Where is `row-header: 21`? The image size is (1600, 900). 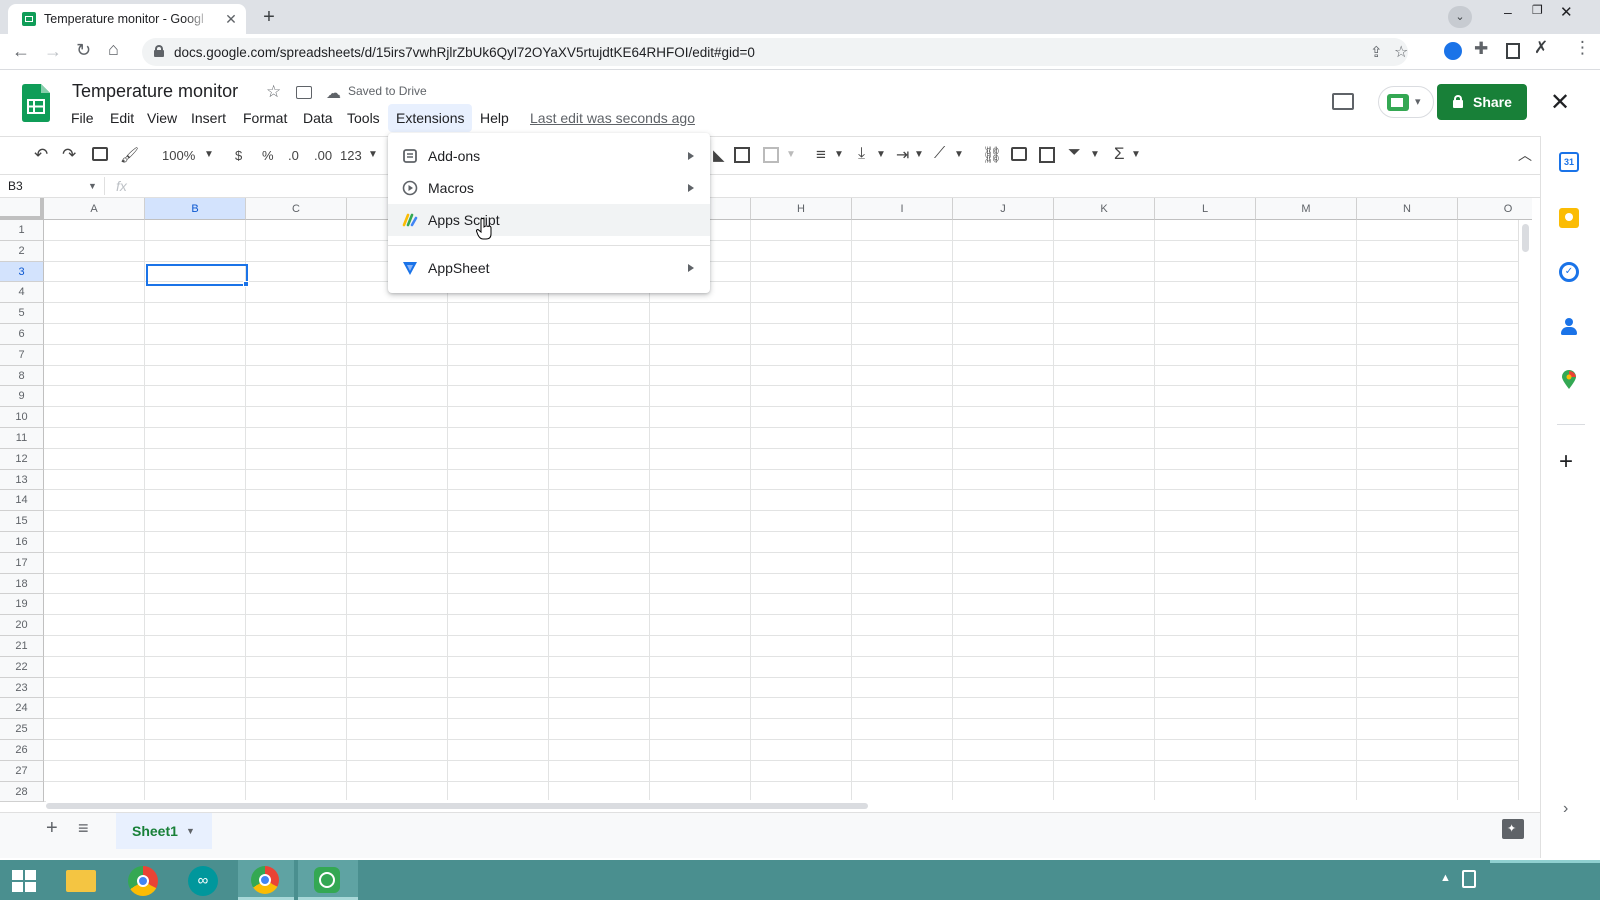
row-header: 21 is located at coordinates (22, 646).